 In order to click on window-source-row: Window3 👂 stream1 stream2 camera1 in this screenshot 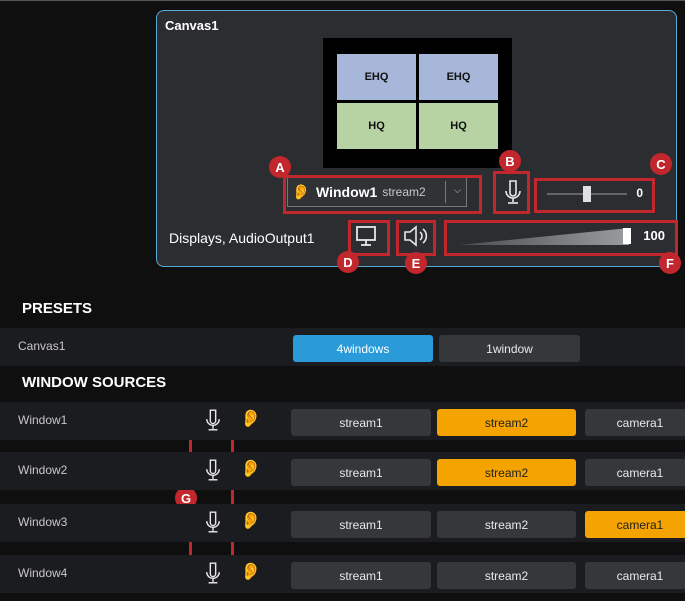, I will do `click(342, 523)`.